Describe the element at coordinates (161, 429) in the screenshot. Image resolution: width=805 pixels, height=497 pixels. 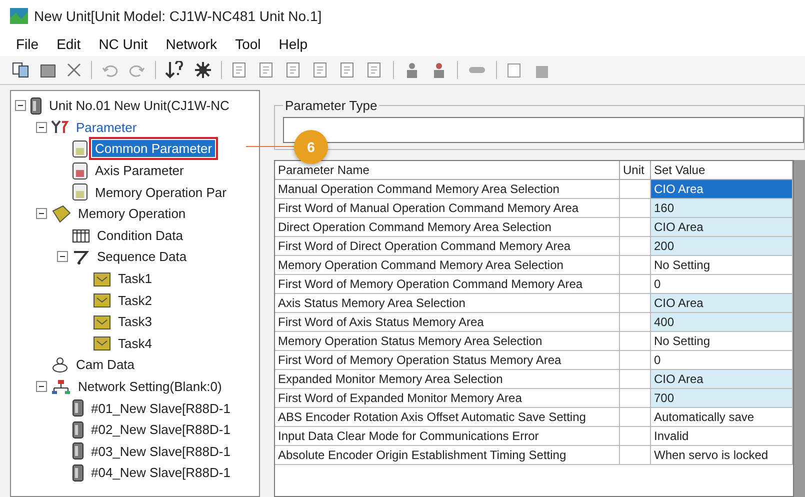
I see `tree-item: #02_New Slave[R88D-1` at that location.